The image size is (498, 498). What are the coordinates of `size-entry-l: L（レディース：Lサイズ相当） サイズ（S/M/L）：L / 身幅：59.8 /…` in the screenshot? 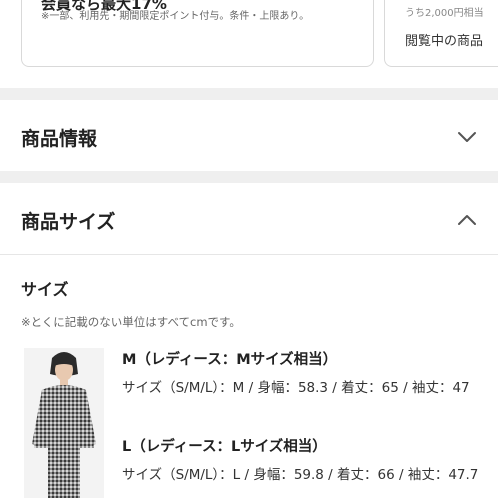 It's located at (302, 461).